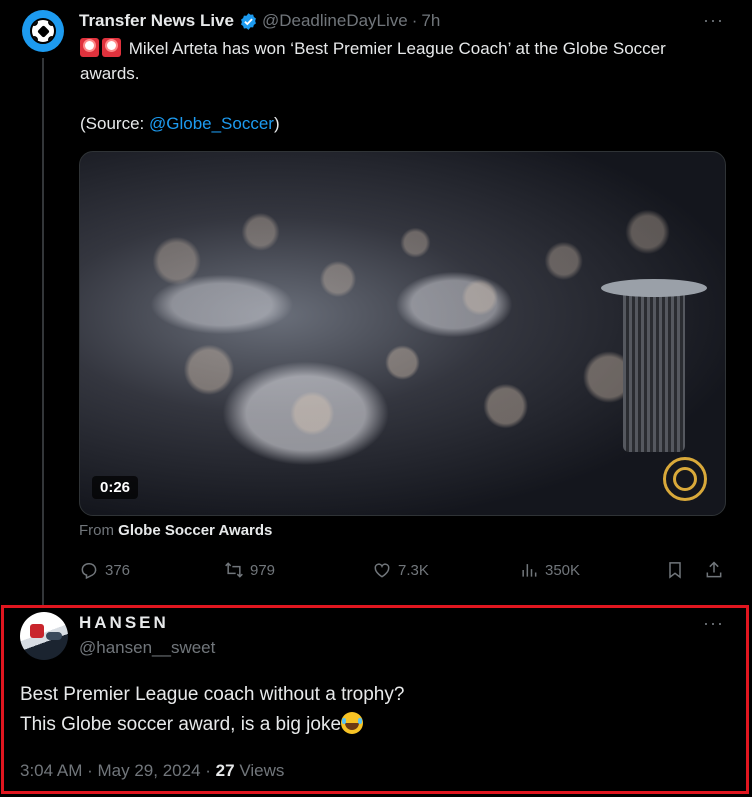  Describe the element at coordinates (248, 21) in the screenshot. I see `verified-badge-icon` at that location.